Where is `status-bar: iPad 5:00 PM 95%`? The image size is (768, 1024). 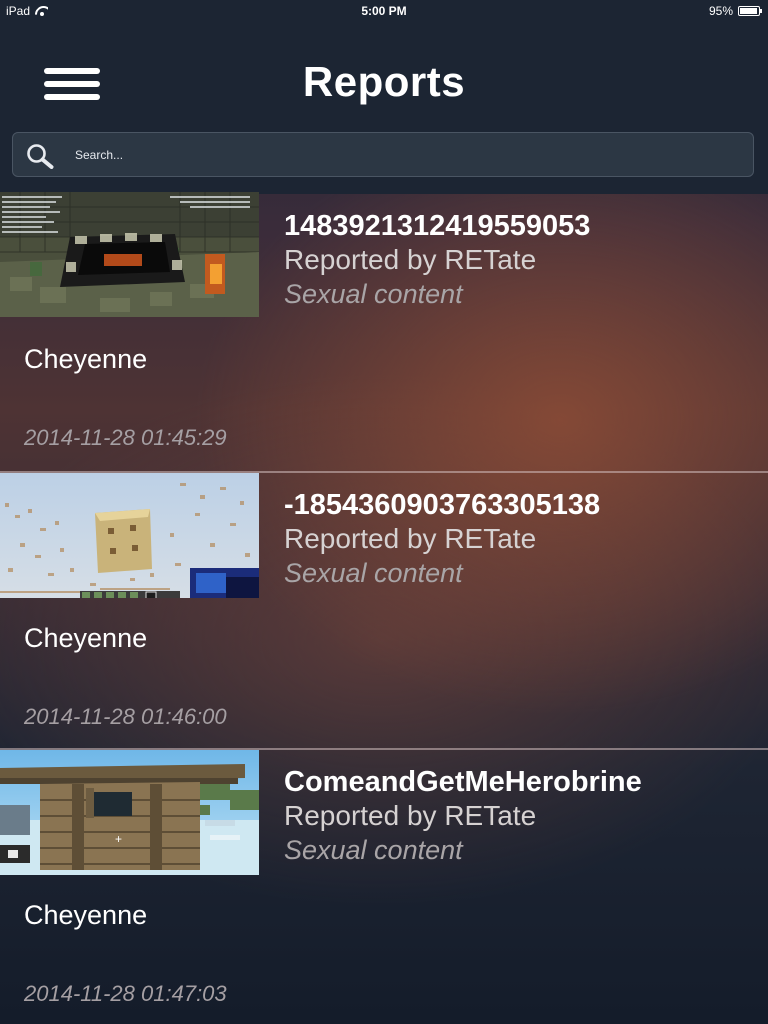 status-bar: iPad 5:00 PM 95% is located at coordinates (384, 11).